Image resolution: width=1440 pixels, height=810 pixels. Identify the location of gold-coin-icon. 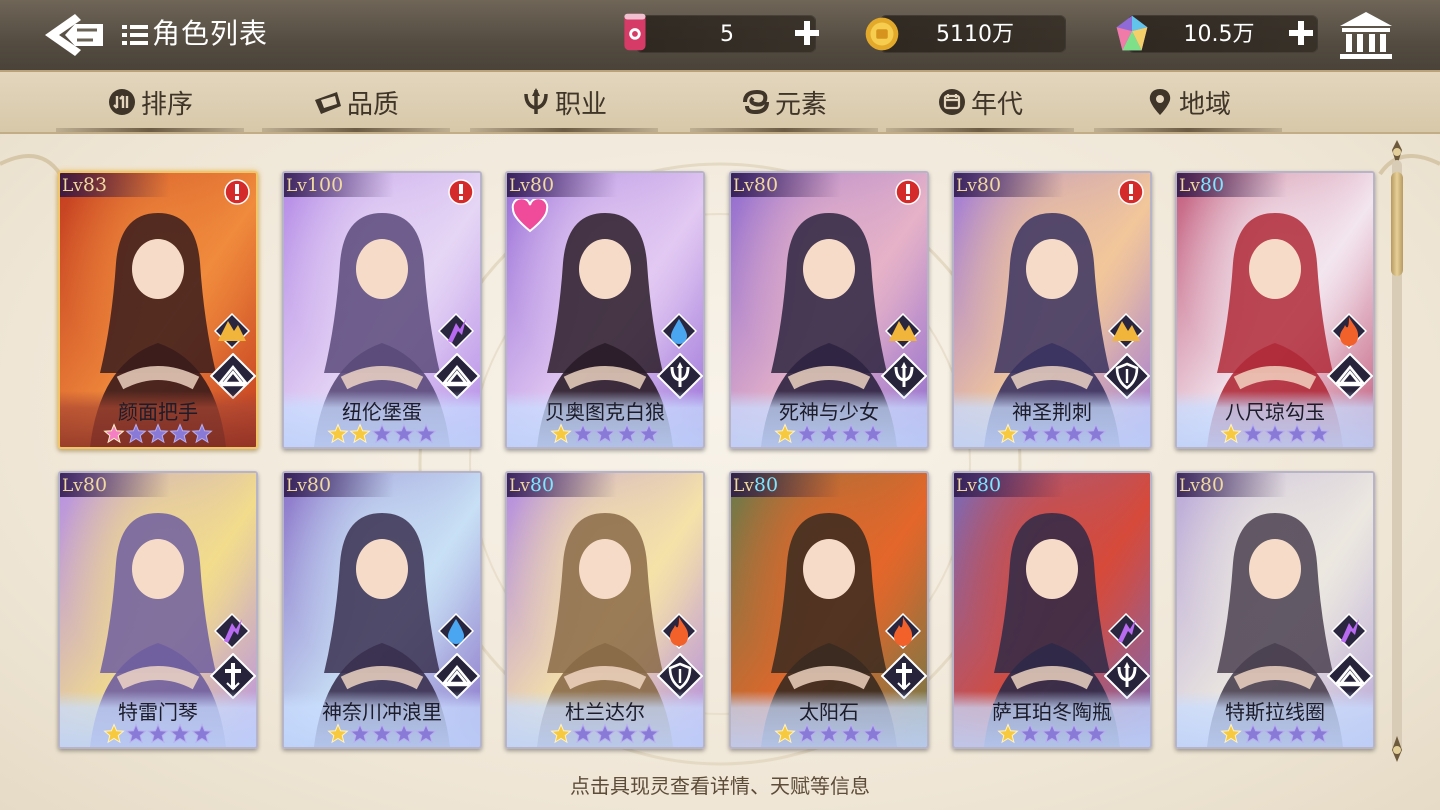
(882, 34).